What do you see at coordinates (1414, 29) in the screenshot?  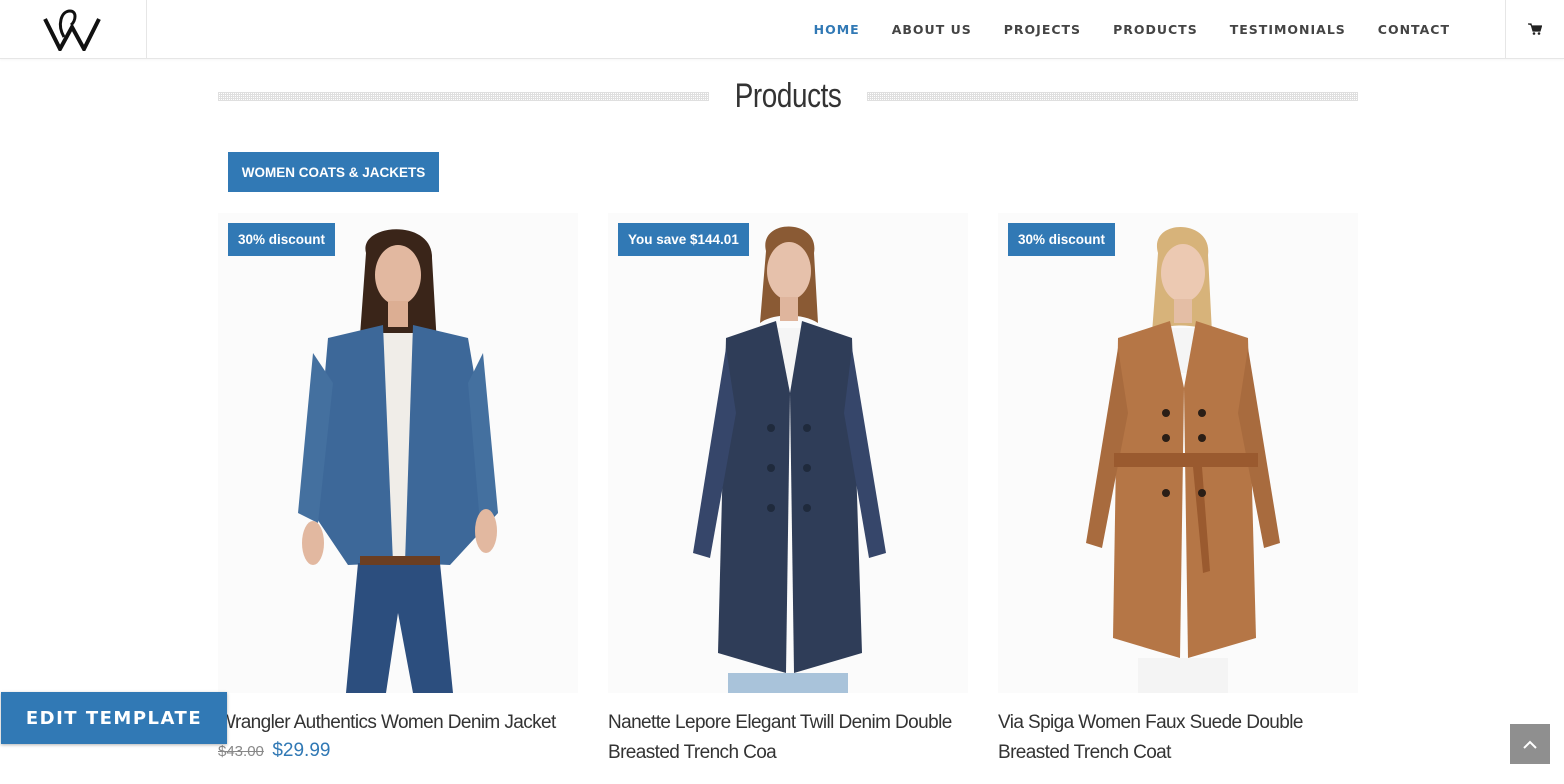 I see `nav-item-contact: CONTACT` at bounding box center [1414, 29].